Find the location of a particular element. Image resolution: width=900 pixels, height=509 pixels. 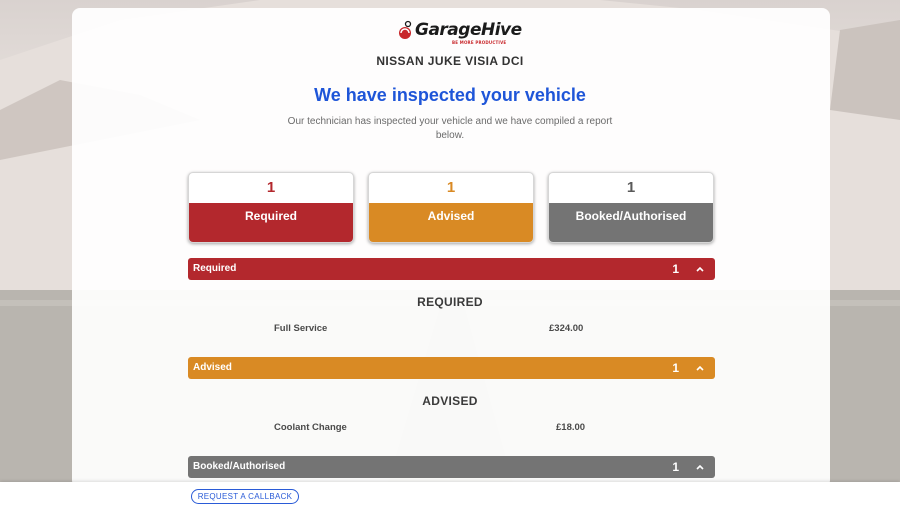

item-name: Coolant Change is located at coordinates (310, 427).